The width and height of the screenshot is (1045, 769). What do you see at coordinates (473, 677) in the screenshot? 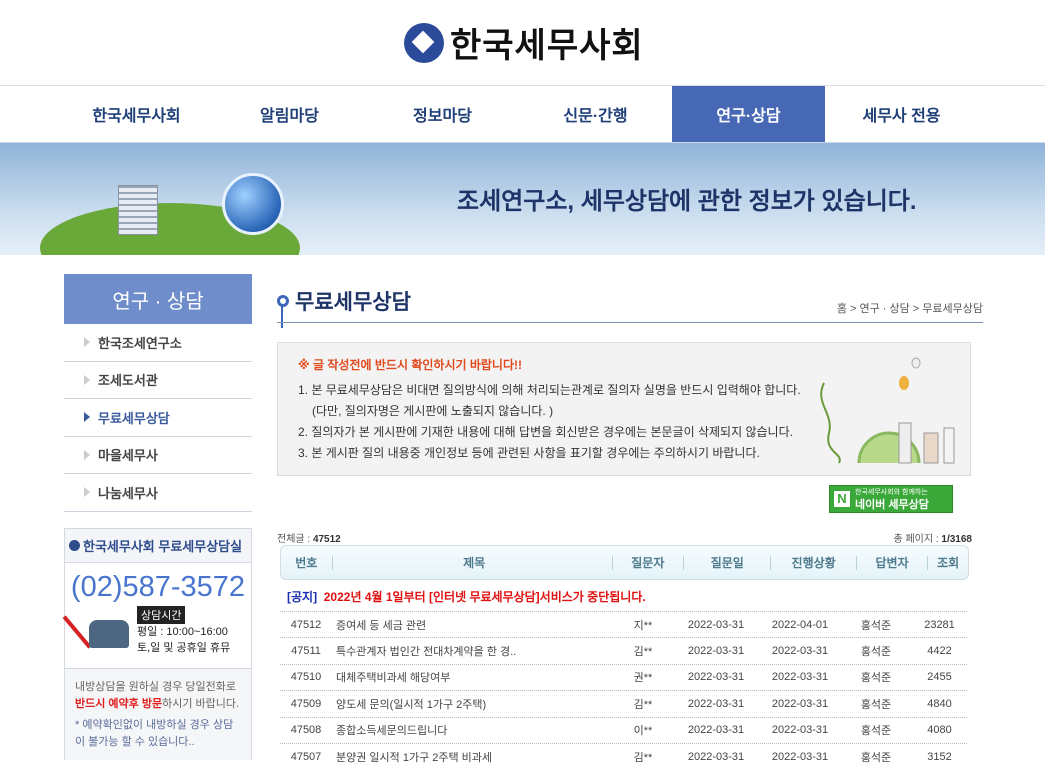
I see `post-title: 대체주택비과세 해당여부` at bounding box center [473, 677].